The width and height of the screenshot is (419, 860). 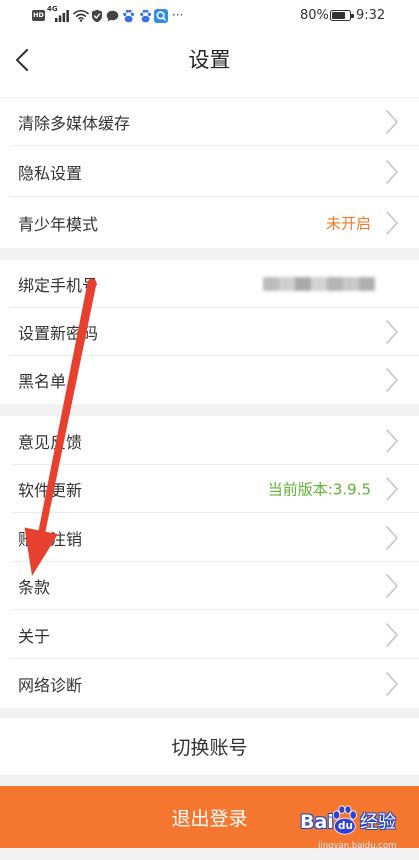 I want to click on row-account-deletion: 账号注销, so click(x=209, y=537).